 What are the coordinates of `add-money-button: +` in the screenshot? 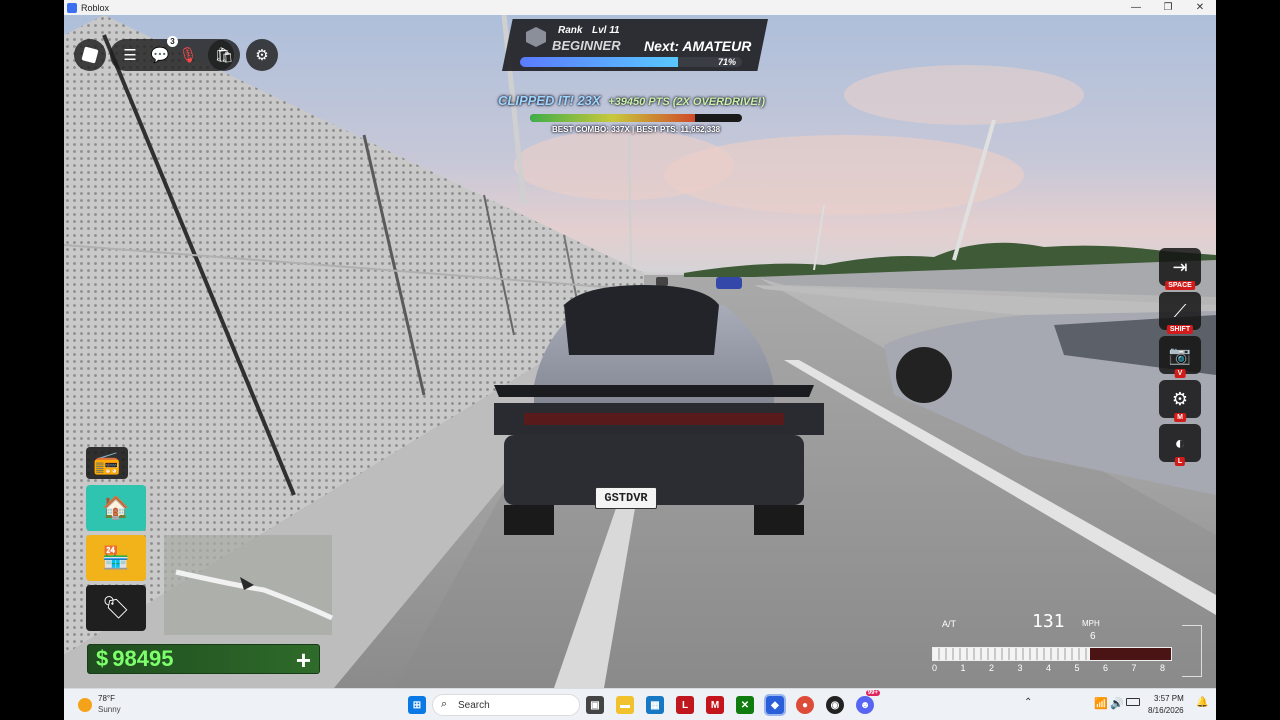 It's located at (303, 660).